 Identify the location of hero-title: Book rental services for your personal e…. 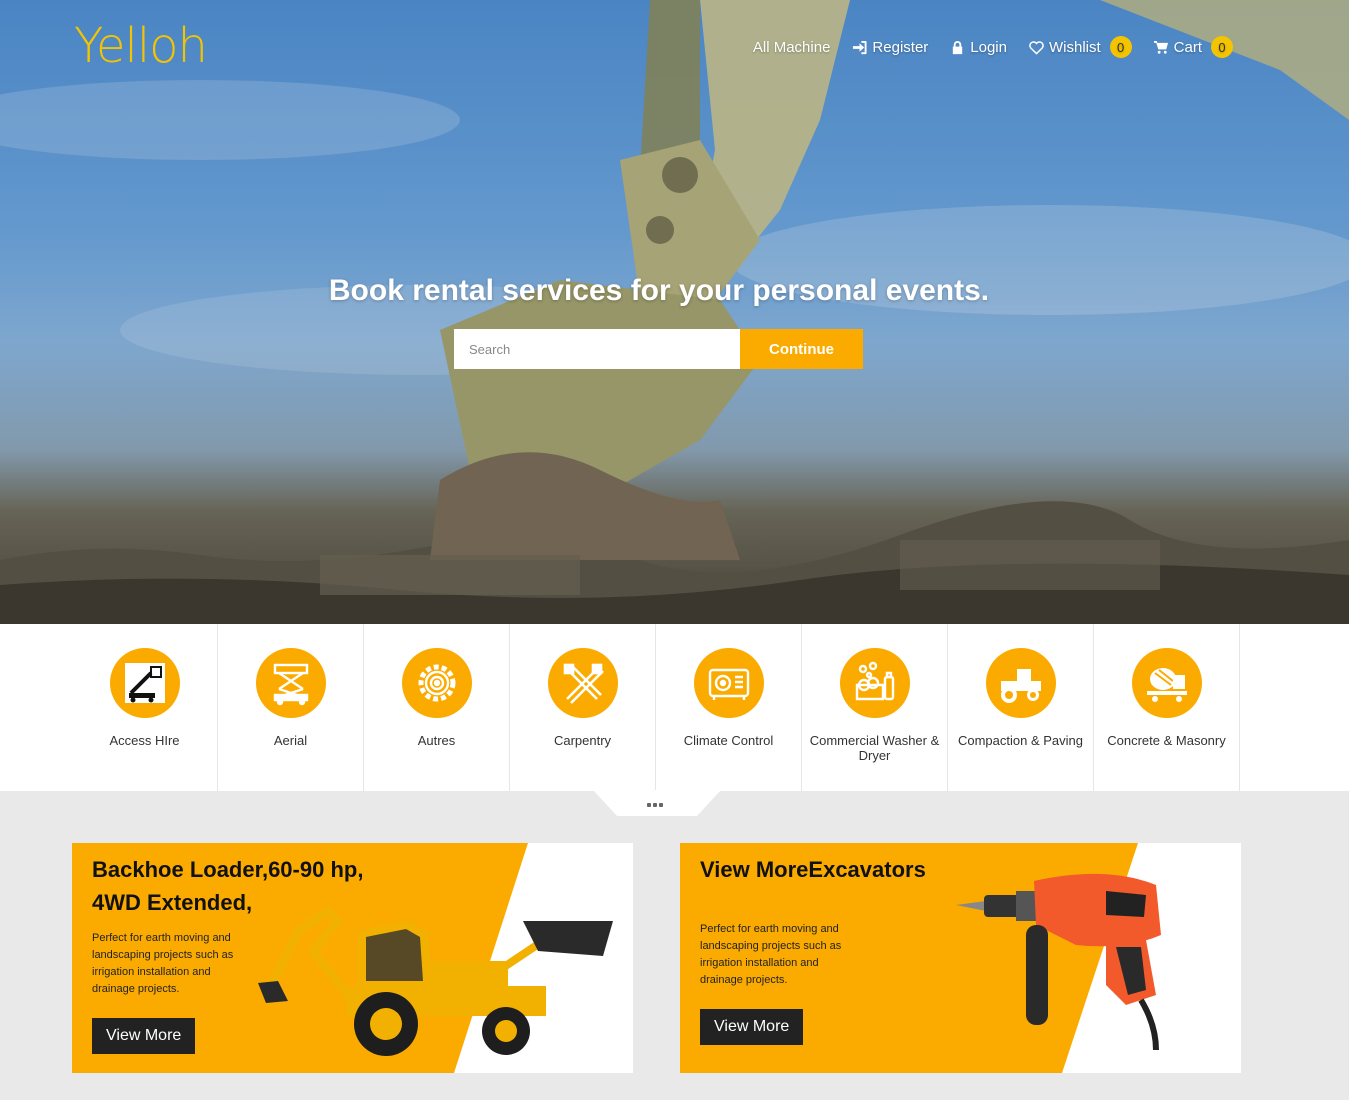
(659, 290).